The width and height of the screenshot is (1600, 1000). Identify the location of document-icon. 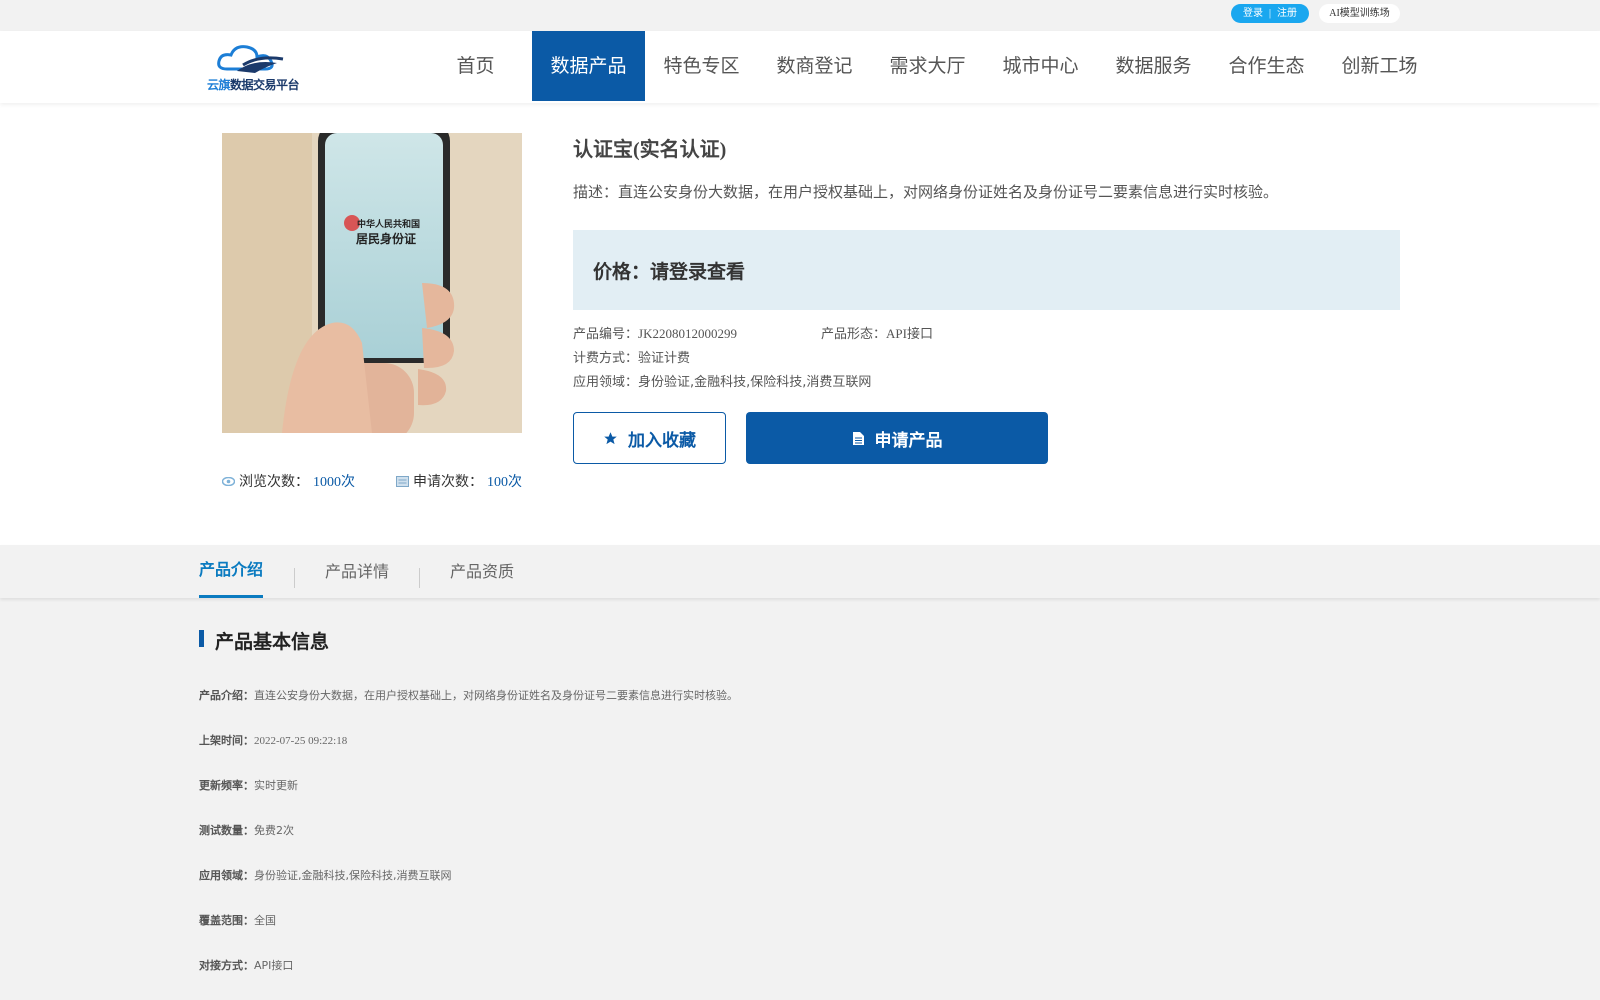
(402, 481).